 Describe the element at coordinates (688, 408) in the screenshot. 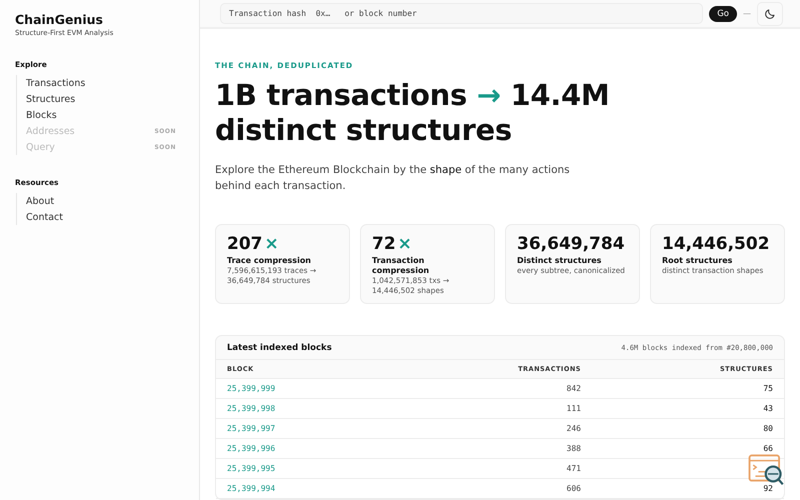

I see `table-cell: 43` at that location.